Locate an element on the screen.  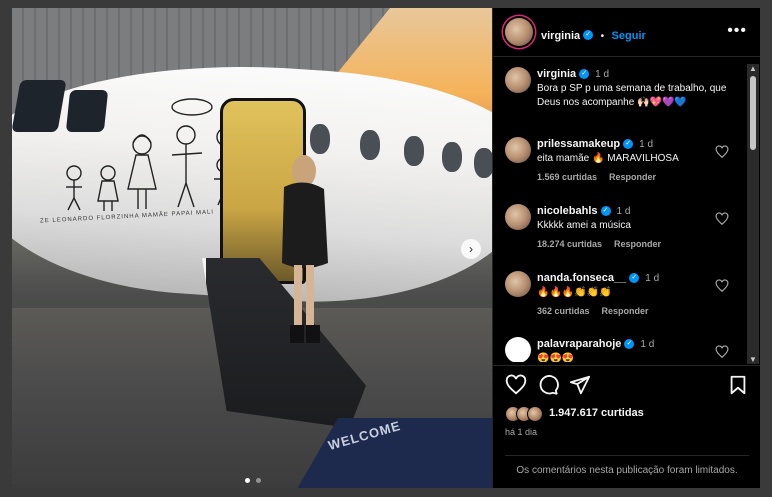
carousel-dots is located at coordinates (253, 479).